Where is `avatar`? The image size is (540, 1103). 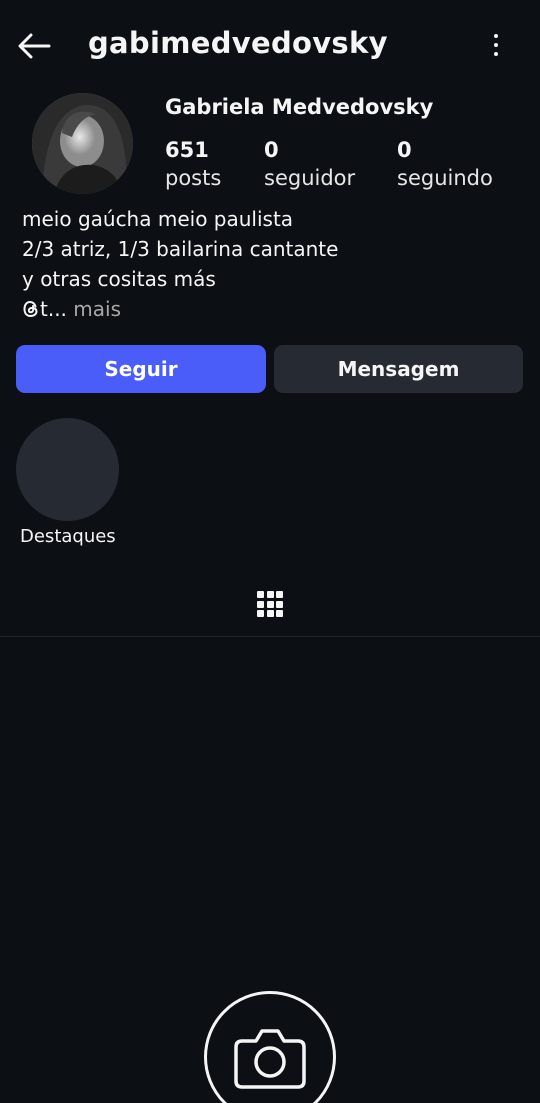 avatar is located at coordinates (82, 143).